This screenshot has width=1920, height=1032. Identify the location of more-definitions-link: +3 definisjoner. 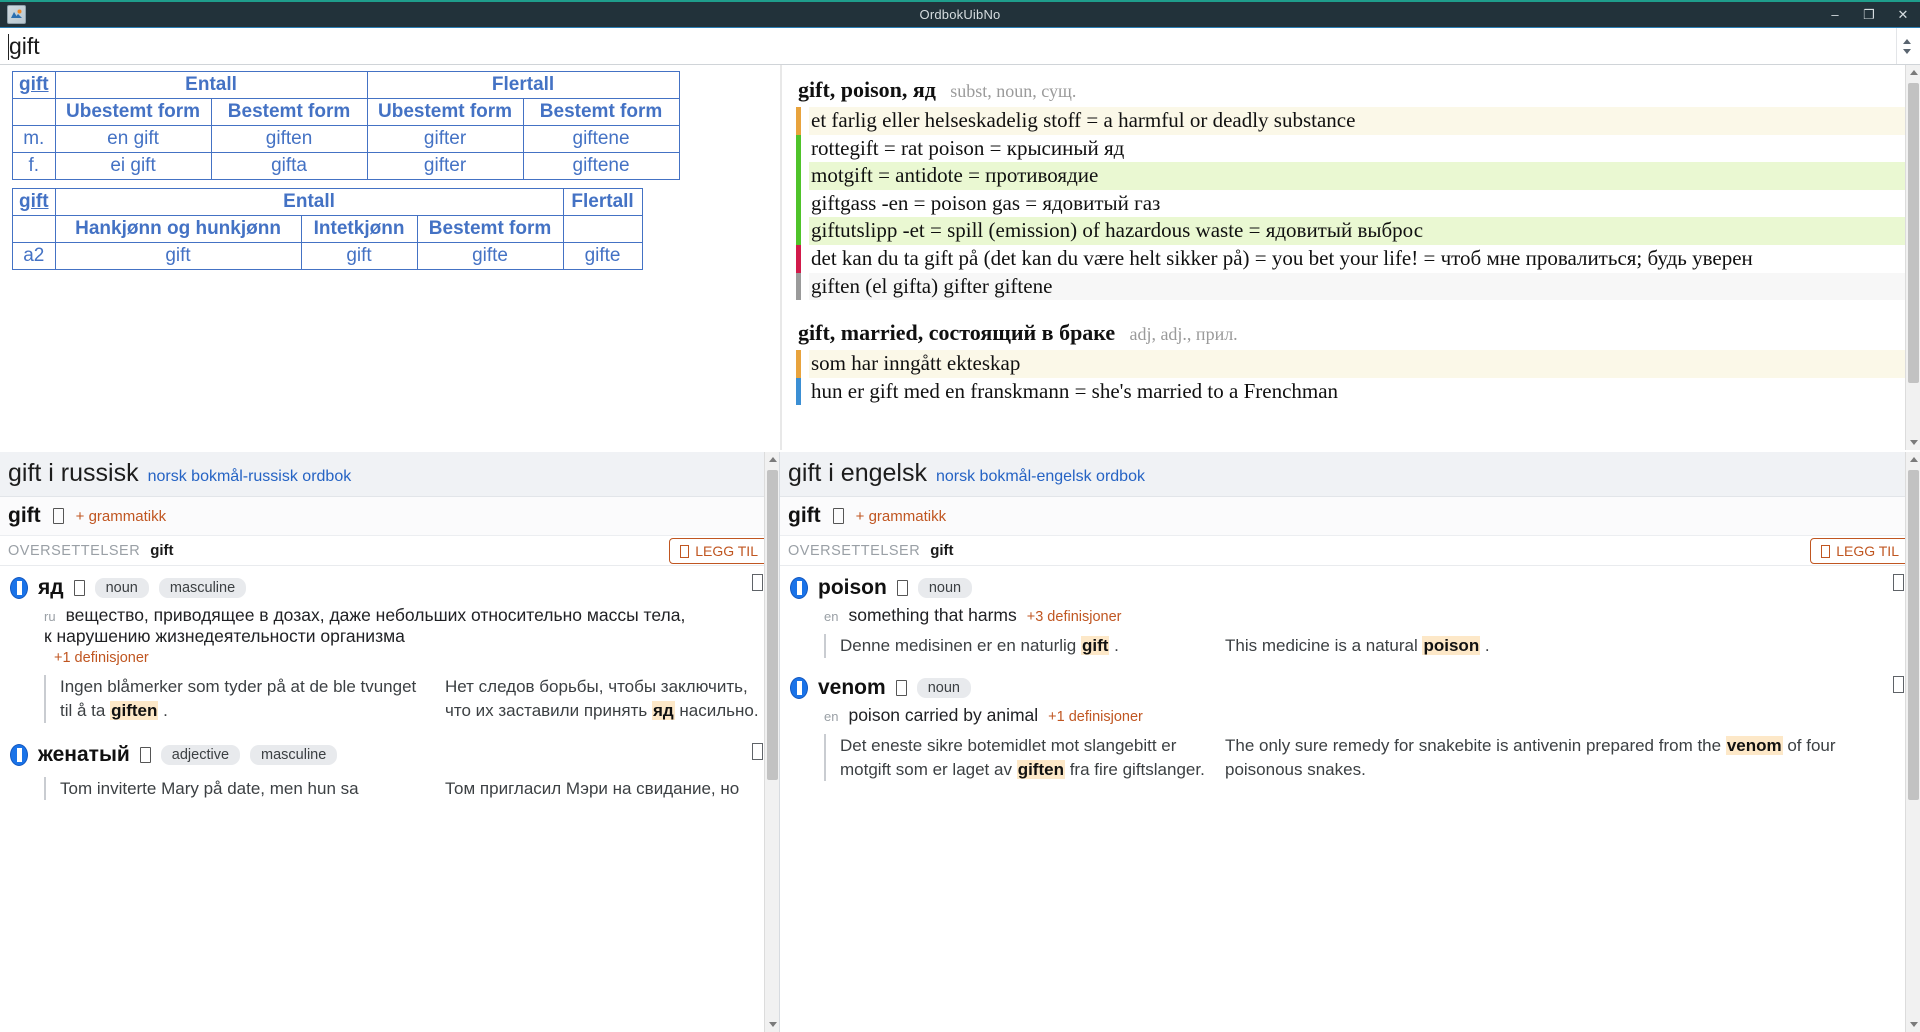
(1074, 617).